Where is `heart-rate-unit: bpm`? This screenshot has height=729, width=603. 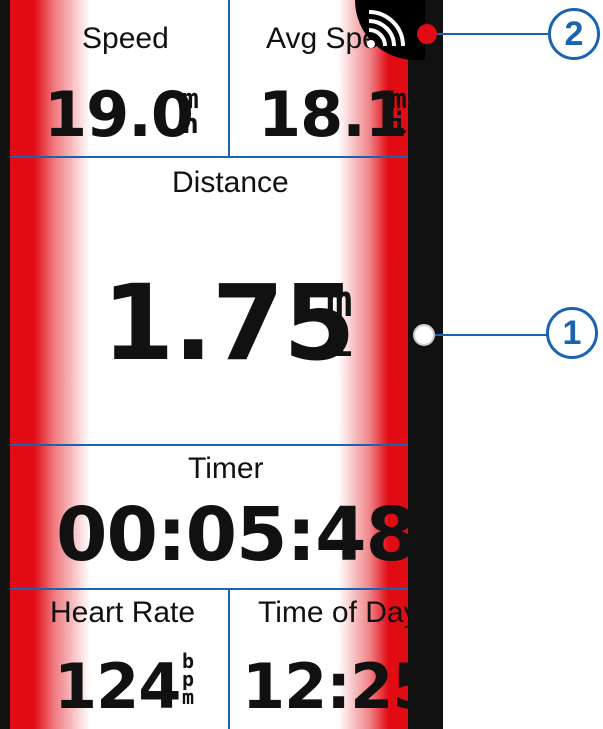 heart-rate-unit: bpm is located at coordinates (188, 679).